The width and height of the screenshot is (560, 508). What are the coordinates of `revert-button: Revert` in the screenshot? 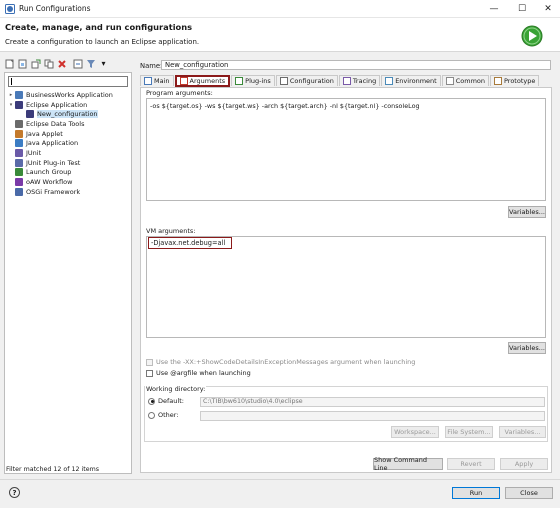 It's located at (471, 464).